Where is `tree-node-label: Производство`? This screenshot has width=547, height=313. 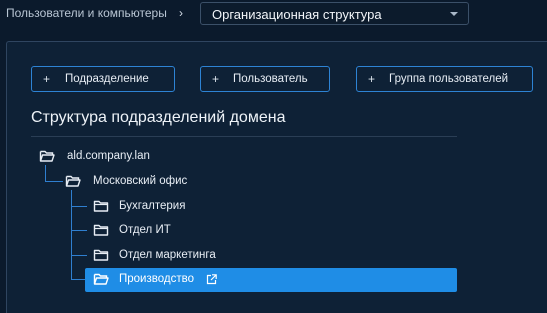 tree-node-label: Производство is located at coordinates (156, 279).